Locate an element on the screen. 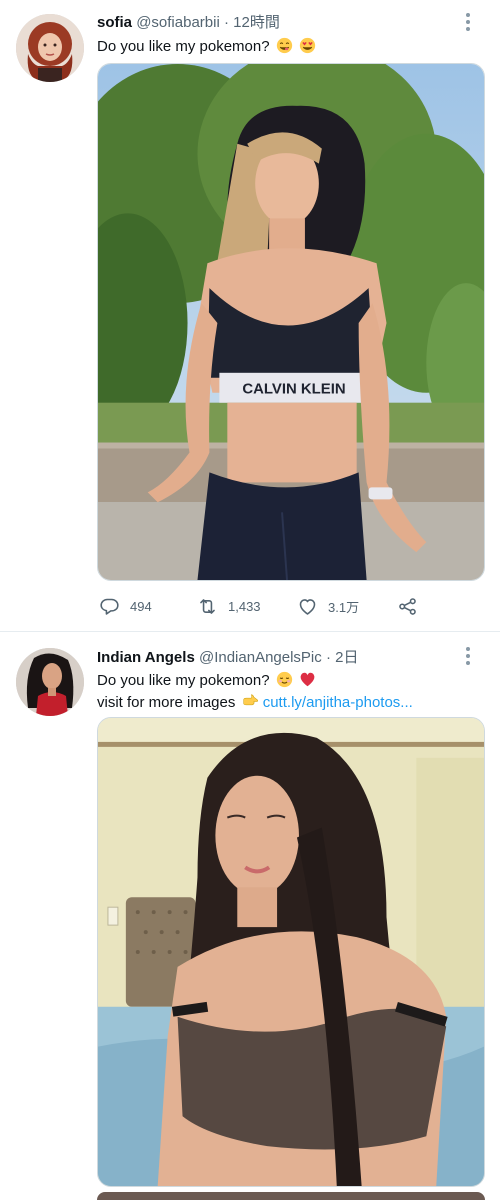 The image size is (500, 1200). tweet-text-line: visit for more images is located at coordinates (166, 702).